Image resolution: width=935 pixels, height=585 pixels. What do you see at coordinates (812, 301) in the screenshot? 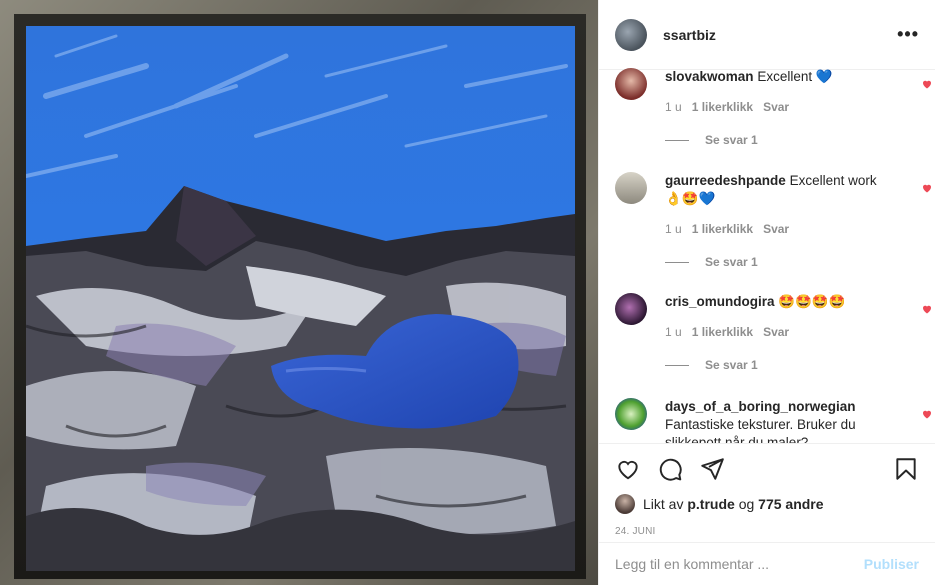
I see `comment-content: 🤩🤩🤩🤩` at bounding box center [812, 301].